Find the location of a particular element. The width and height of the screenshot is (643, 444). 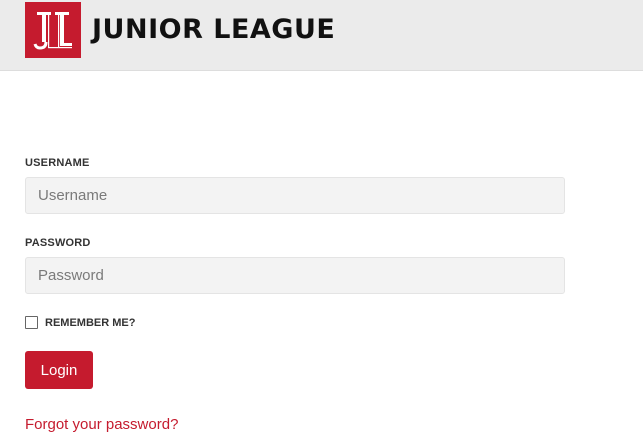

brand-title: JUNIOR LEAGUE is located at coordinates (214, 29).